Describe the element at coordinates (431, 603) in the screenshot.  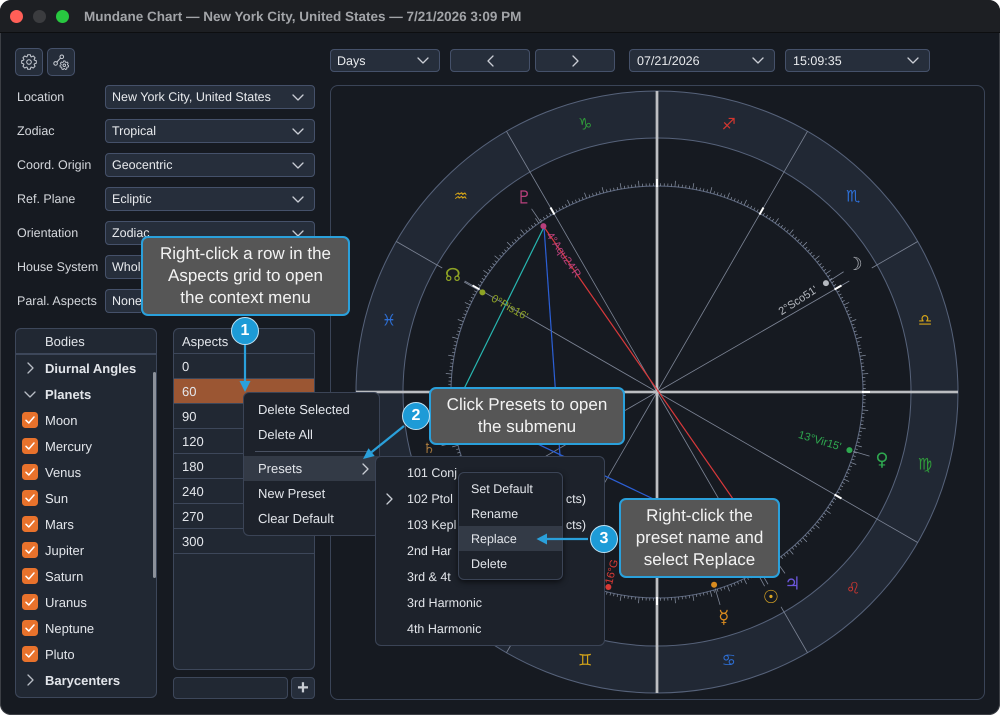
I see `menu-item: 3rd Harmonic` at that location.